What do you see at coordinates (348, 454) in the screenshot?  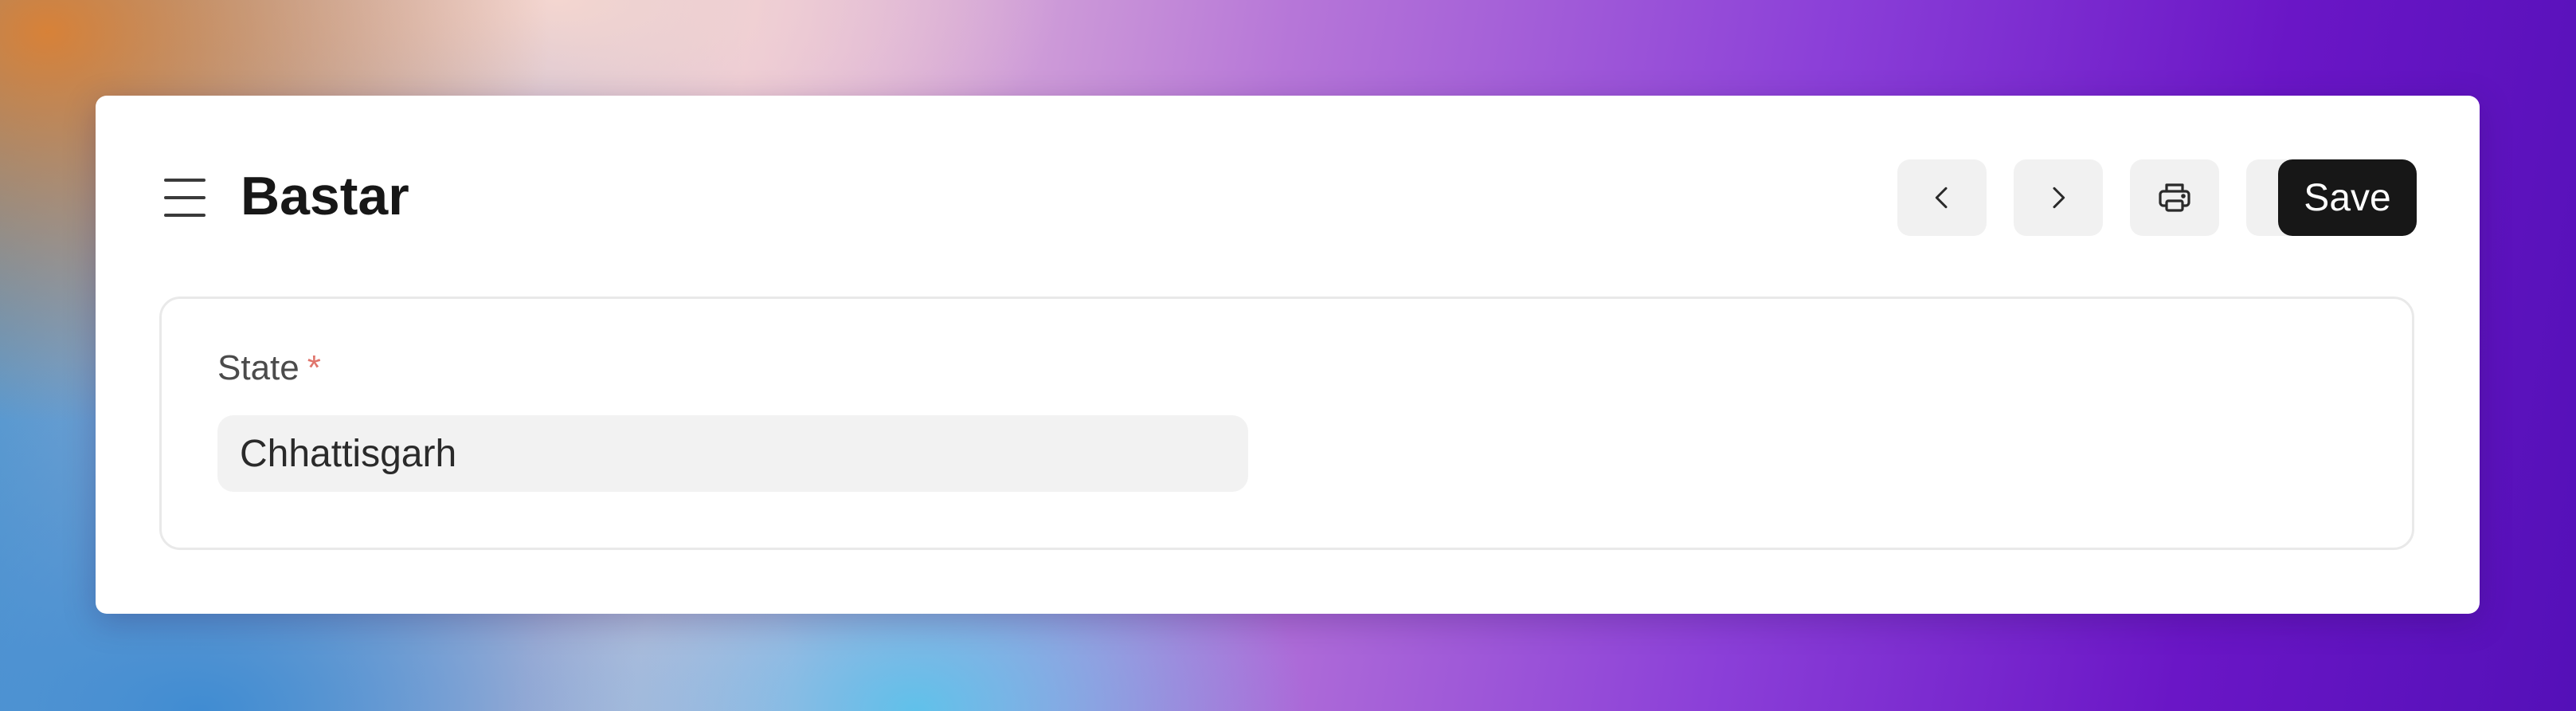 I see `state-field-value: Chhattisgarh` at bounding box center [348, 454].